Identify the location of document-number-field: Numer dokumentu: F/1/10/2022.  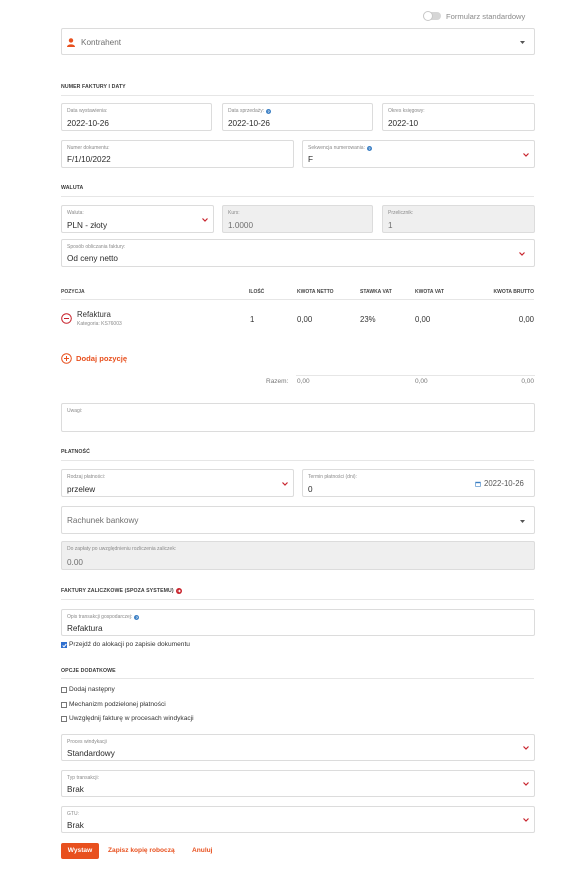
(177, 154).